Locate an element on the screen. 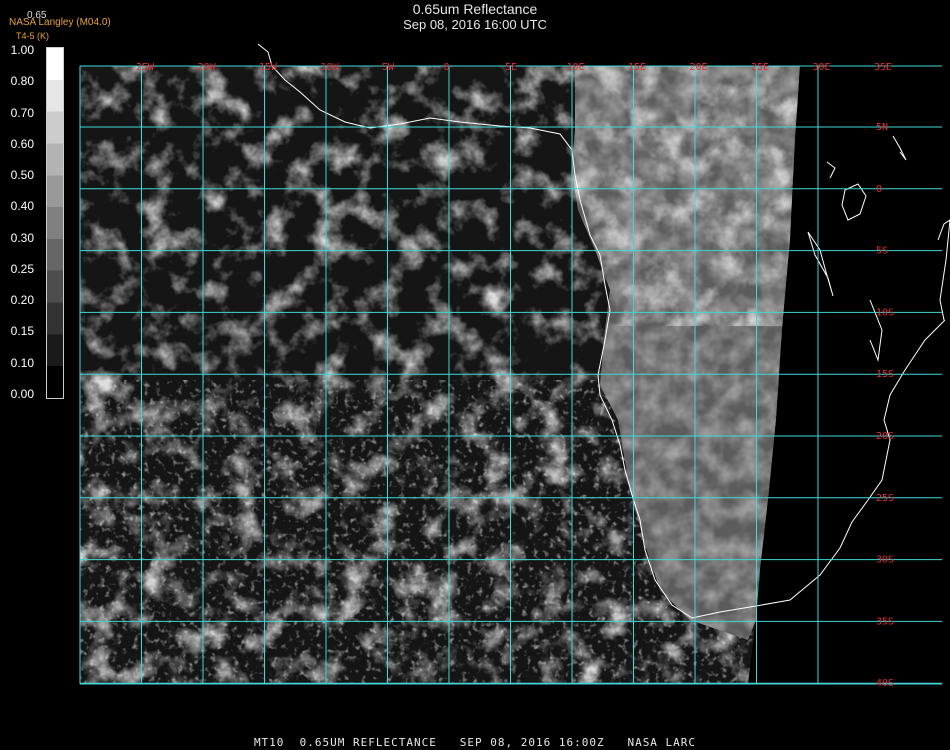  image-timestamp: Sep 08, 2016 16:00 UTC is located at coordinates (475, 24).